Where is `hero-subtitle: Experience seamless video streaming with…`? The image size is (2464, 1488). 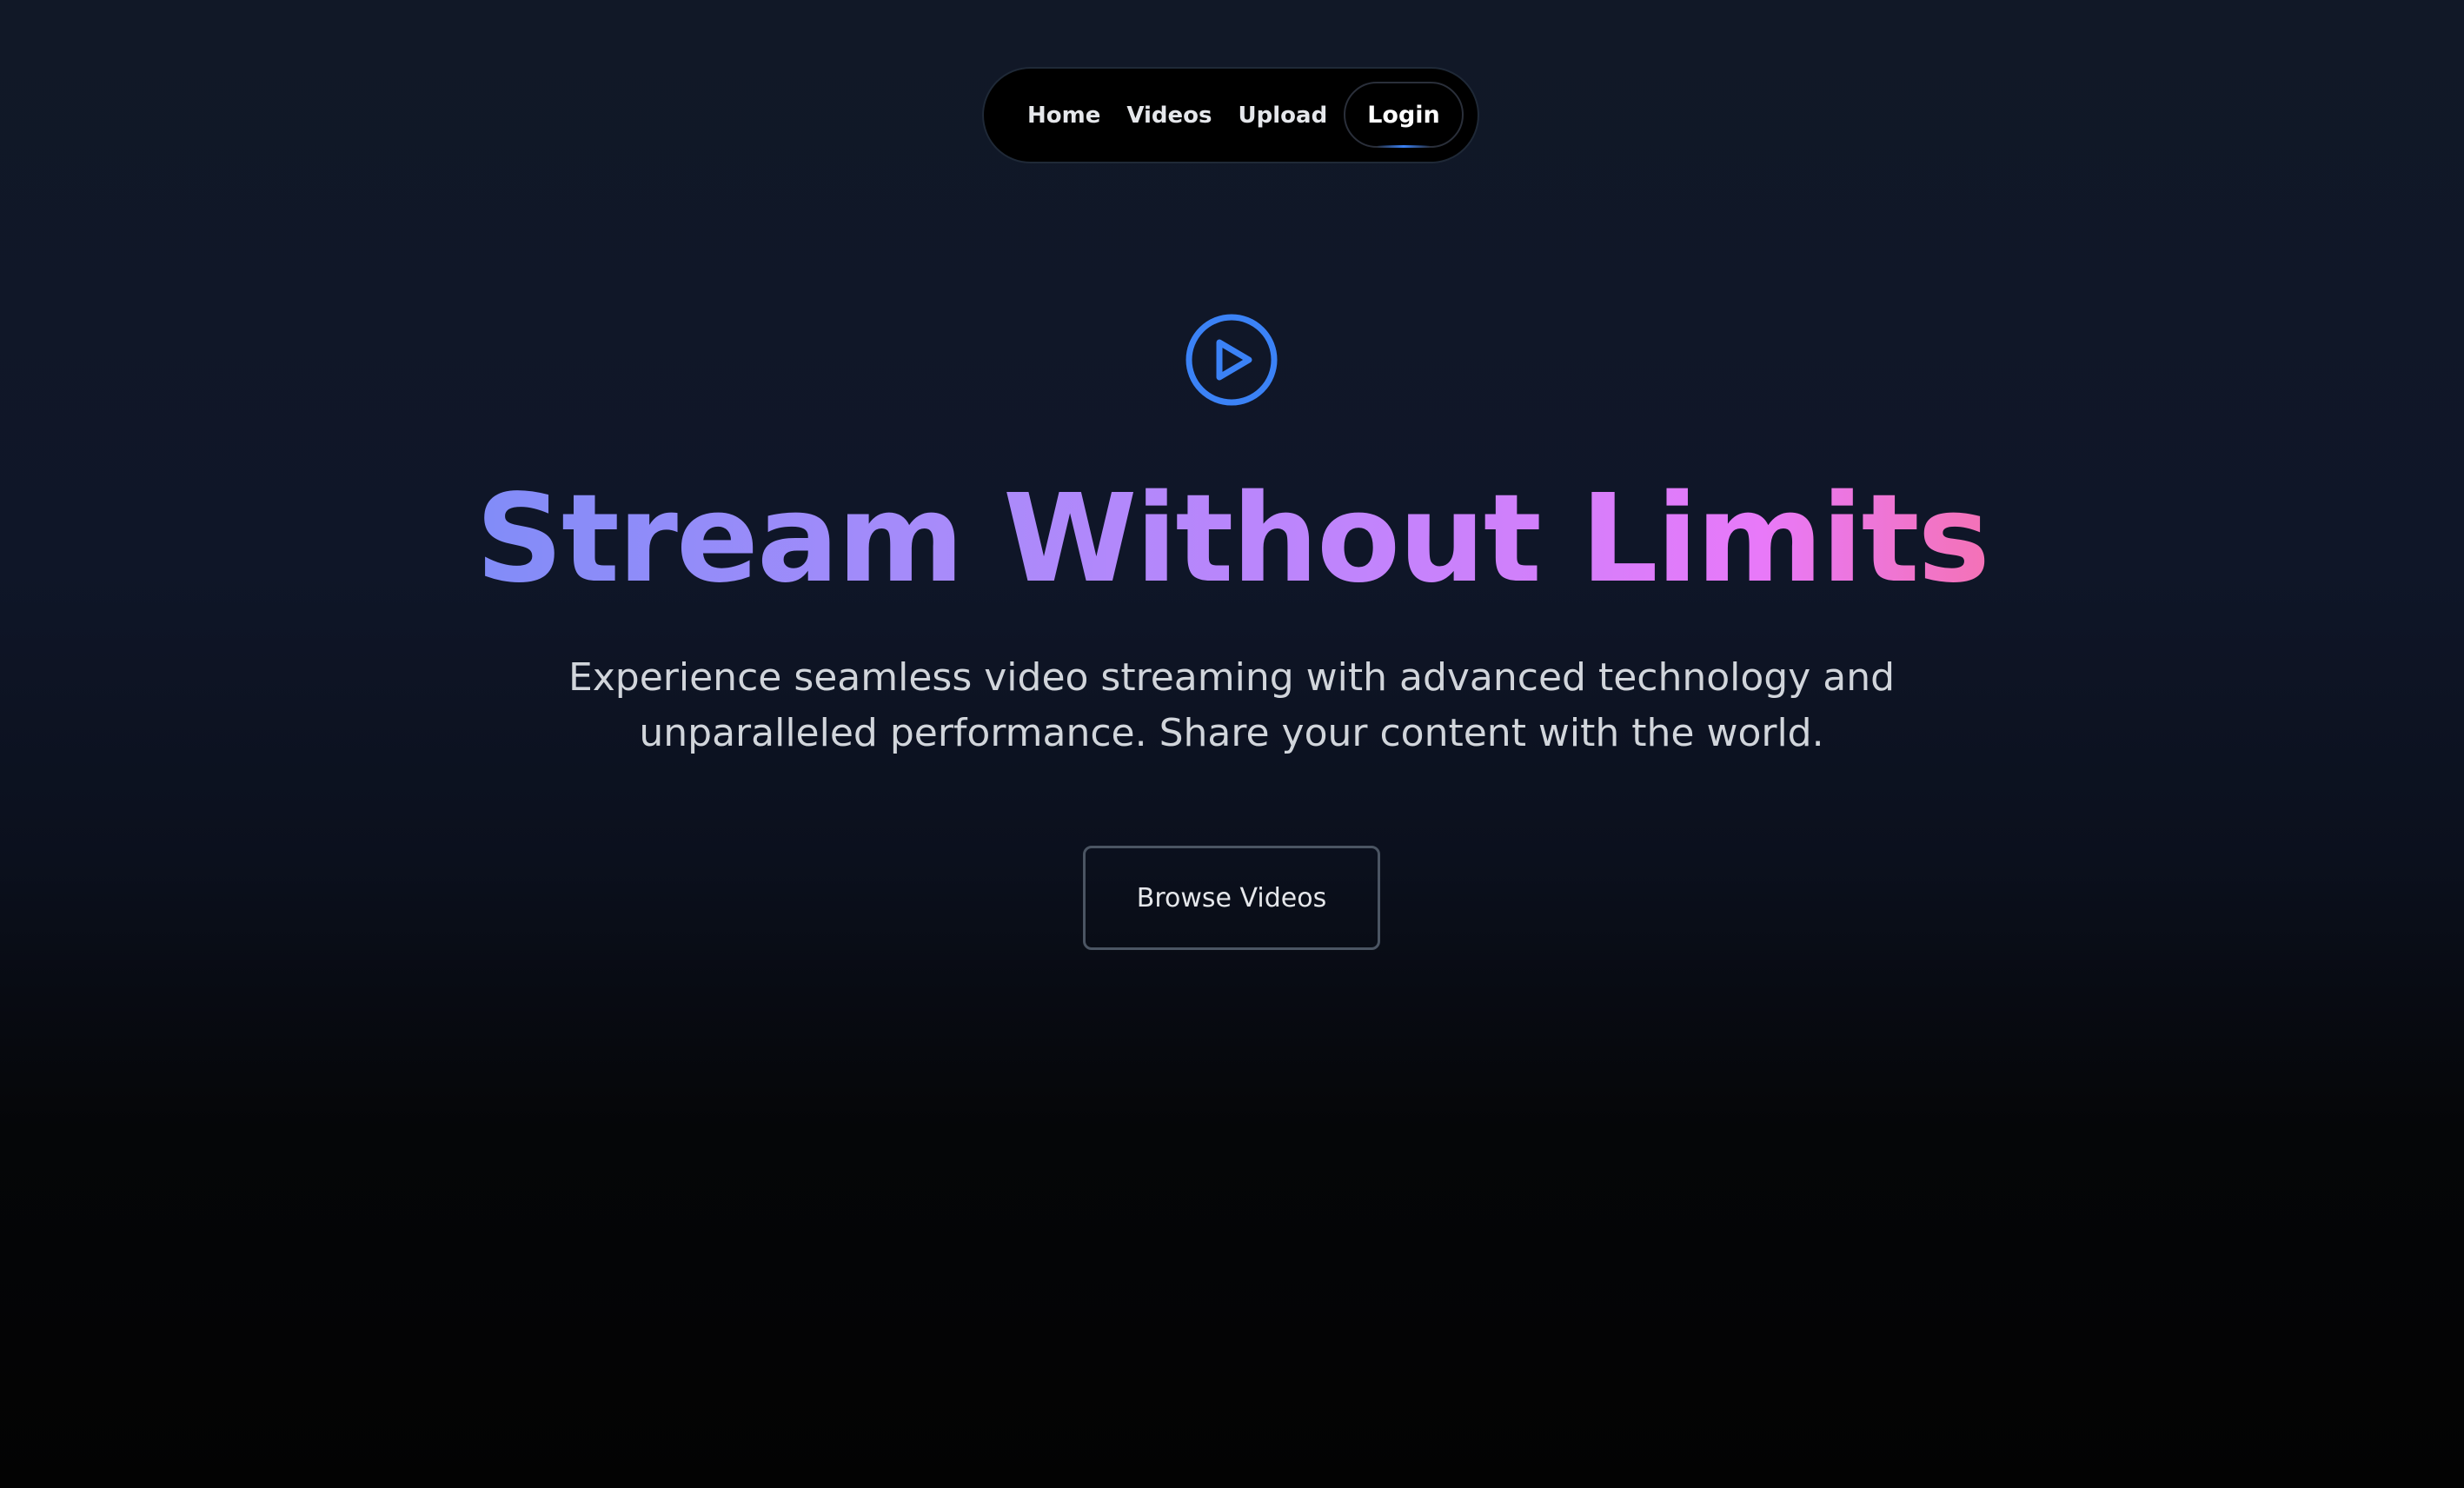 hero-subtitle: Experience seamless video streaming with… is located at coordinates (1231, 705).